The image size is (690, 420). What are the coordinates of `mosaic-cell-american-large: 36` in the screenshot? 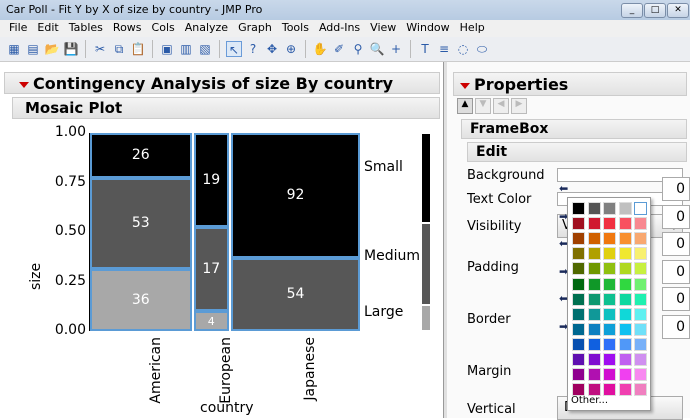 It's located at (141, 300).